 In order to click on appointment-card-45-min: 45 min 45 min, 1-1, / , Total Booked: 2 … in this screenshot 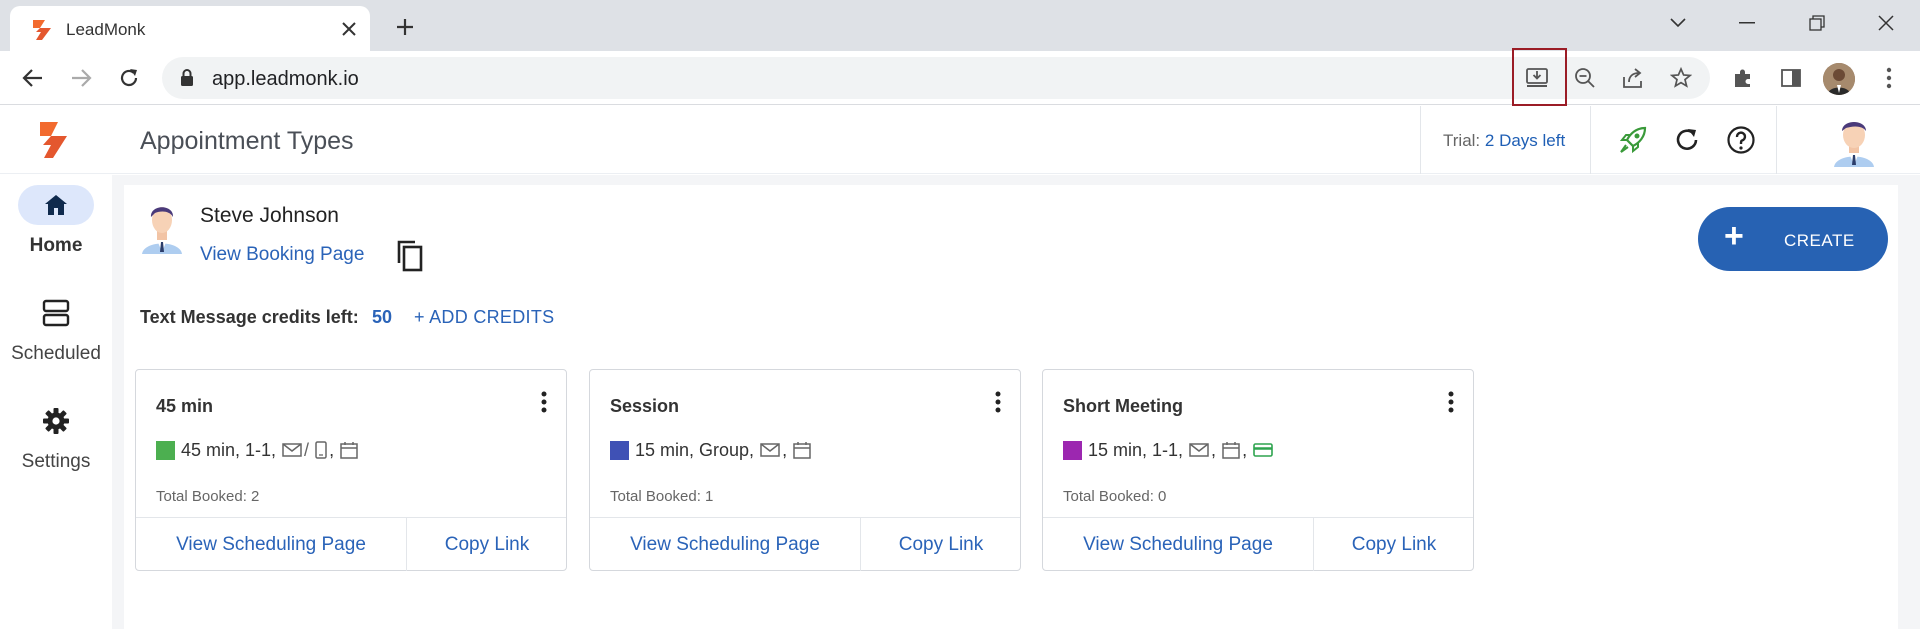, I will do `click(351, 470)`.